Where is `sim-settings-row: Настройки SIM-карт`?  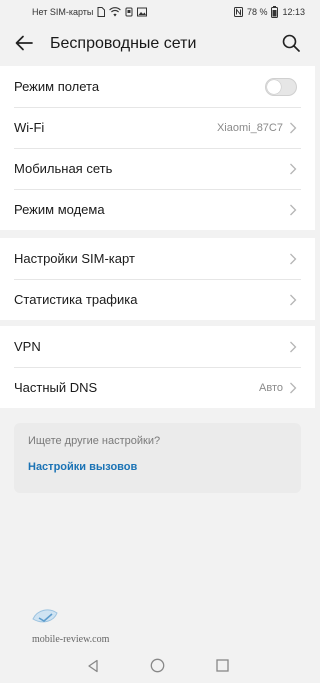 sim-settings-row: Настройки SIM-карт is located at coordinates (157, 258).